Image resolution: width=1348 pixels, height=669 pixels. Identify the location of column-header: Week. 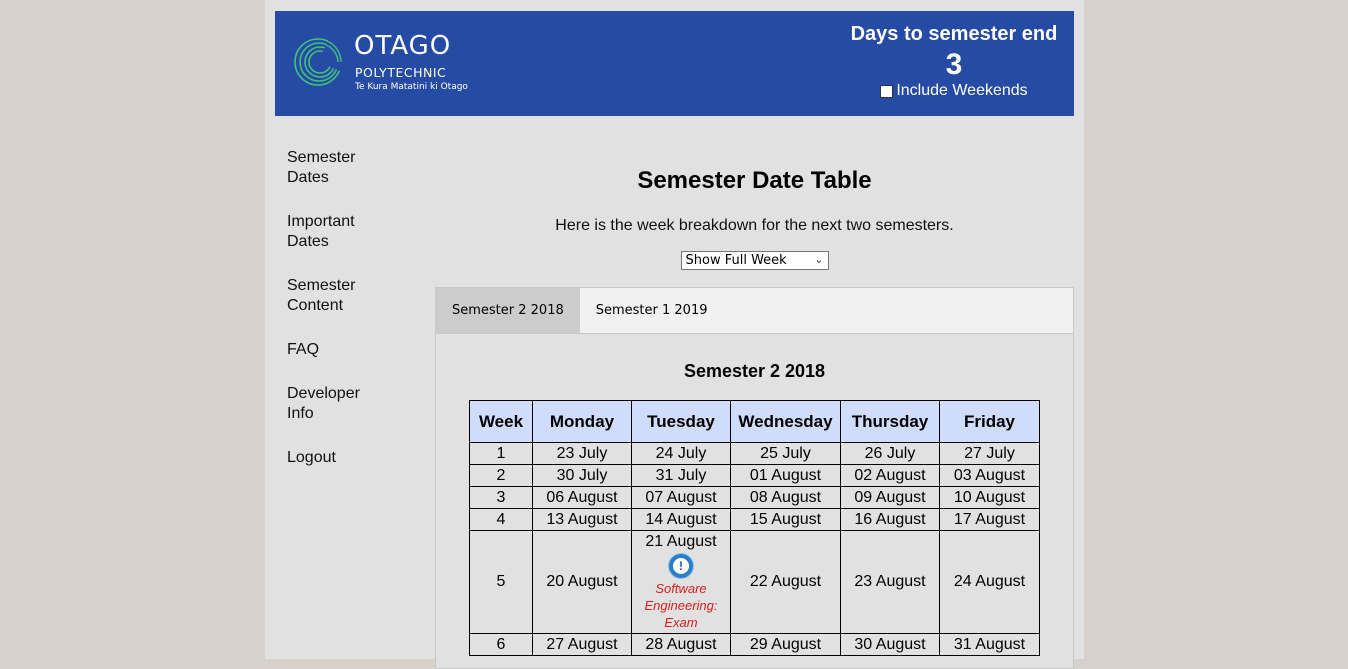
(501, 421).